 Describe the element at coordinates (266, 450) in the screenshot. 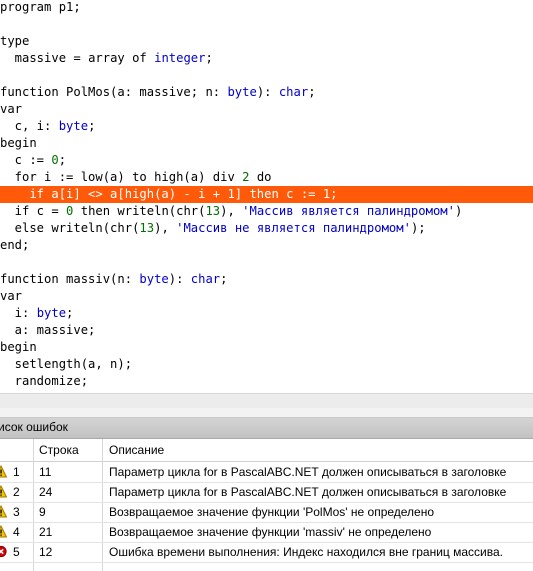

I see `table-header: Строка Описание` at that location.